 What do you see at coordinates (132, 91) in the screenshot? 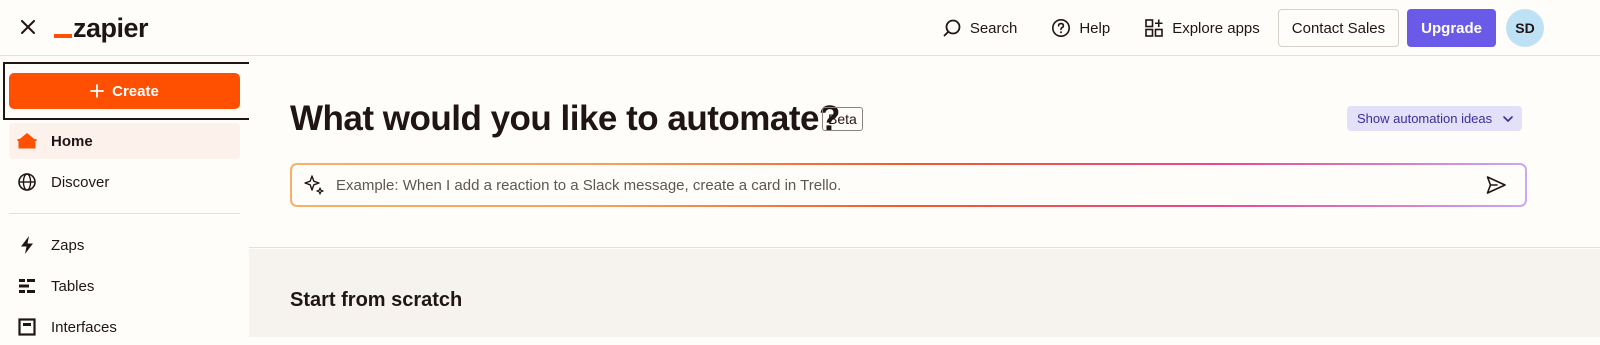
I see `create-focus-outline` at bounding box center [132, 91].